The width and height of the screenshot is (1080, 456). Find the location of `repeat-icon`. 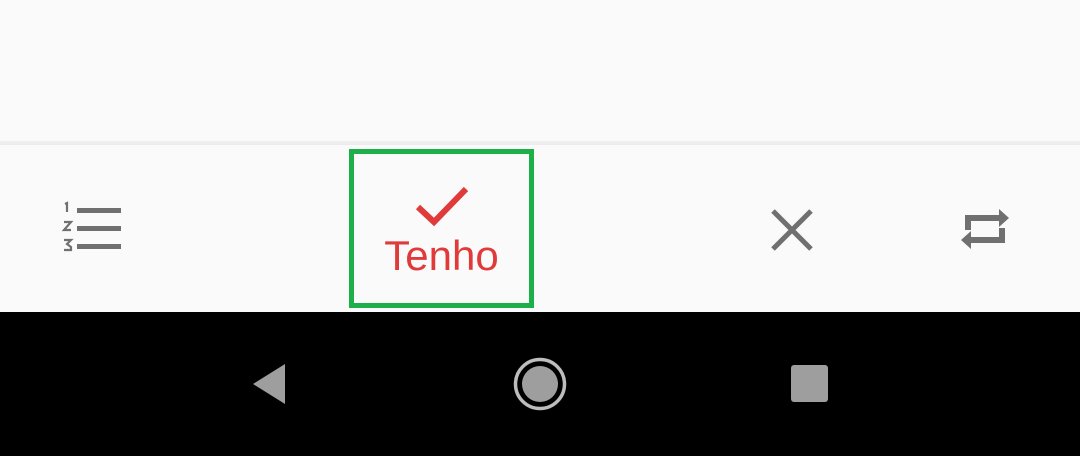

repeat-icon is located at coordinates (985, 229).